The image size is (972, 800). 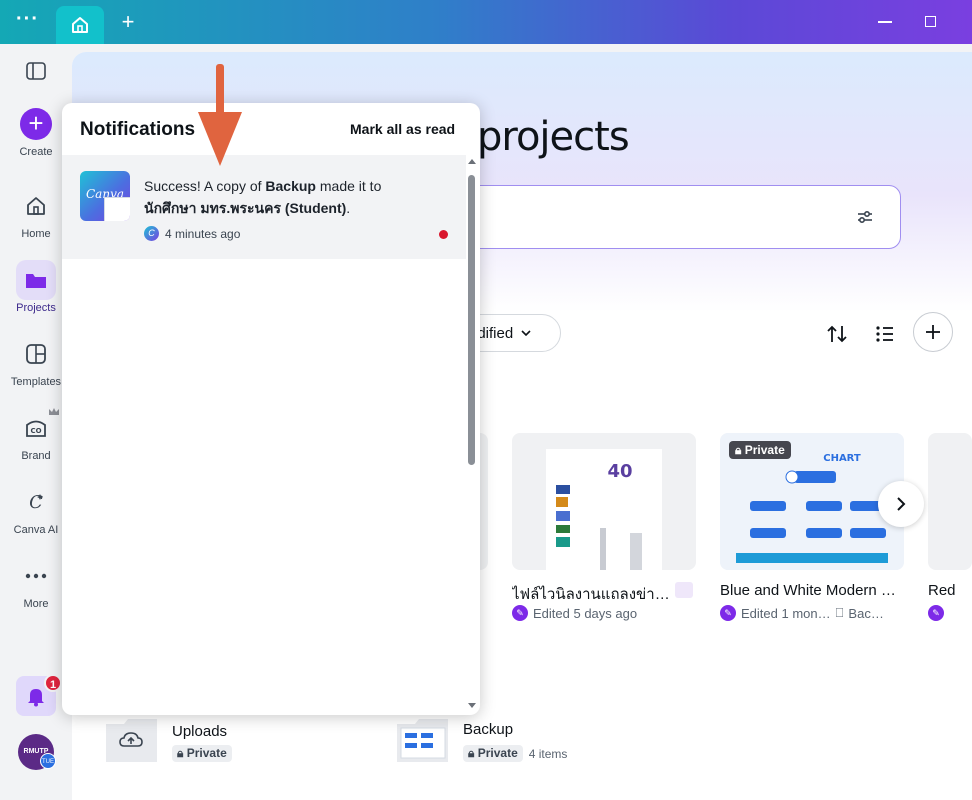 What do you see at coordinates (36, 152) in the screenshot?
I see `sidebar-item-label: Create` at bounding box center [36, 152].